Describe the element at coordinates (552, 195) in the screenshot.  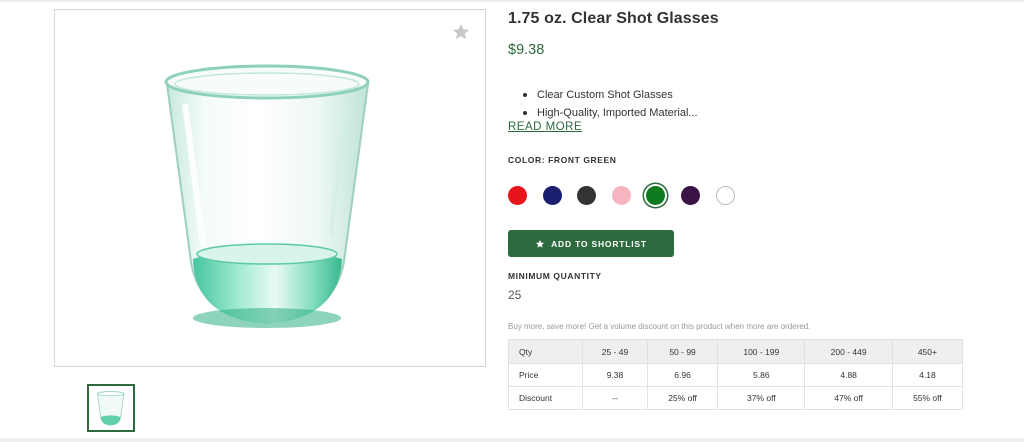
I see `color-swatch-navy` at that location.